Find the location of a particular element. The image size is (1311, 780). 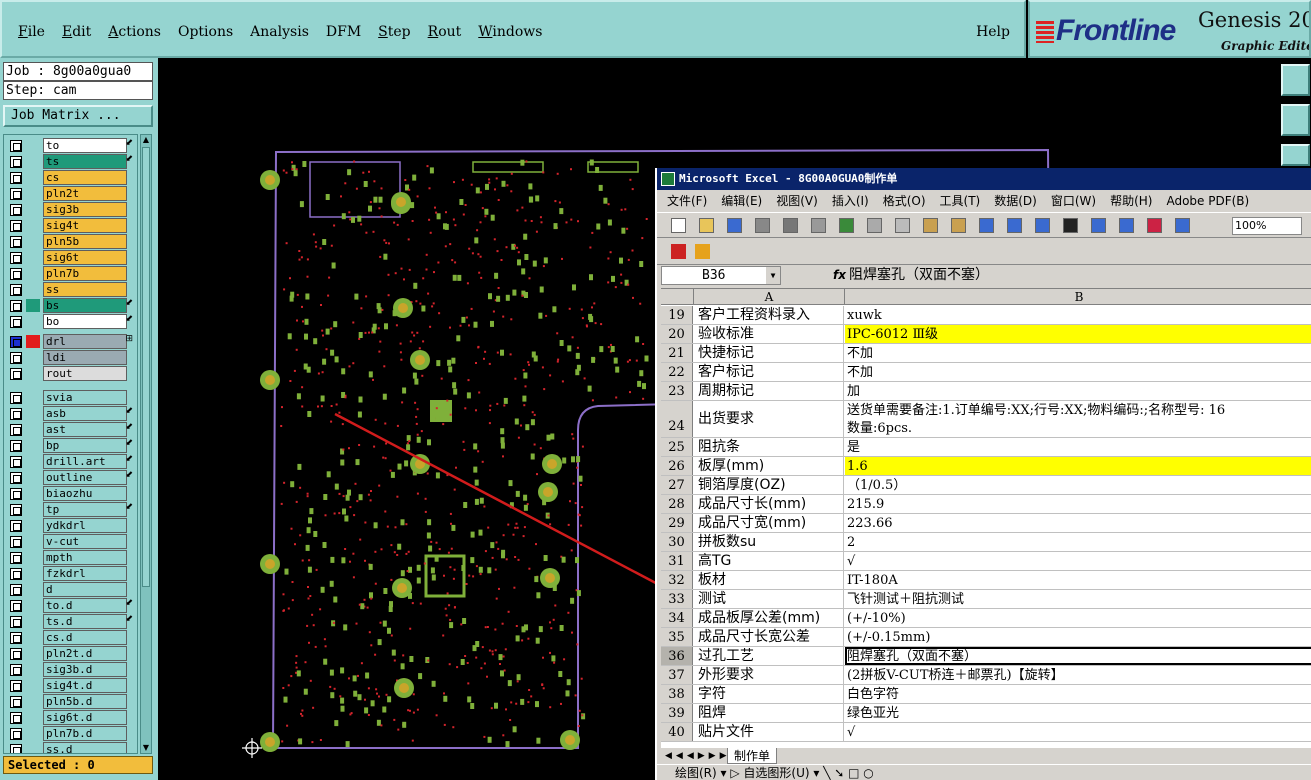

layer-name: ss.d is located at coordinates (85, 747).